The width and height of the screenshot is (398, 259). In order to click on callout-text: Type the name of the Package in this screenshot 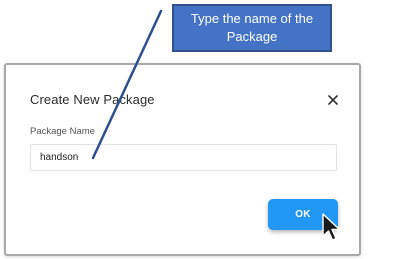, I will do `click(252, 27)`.